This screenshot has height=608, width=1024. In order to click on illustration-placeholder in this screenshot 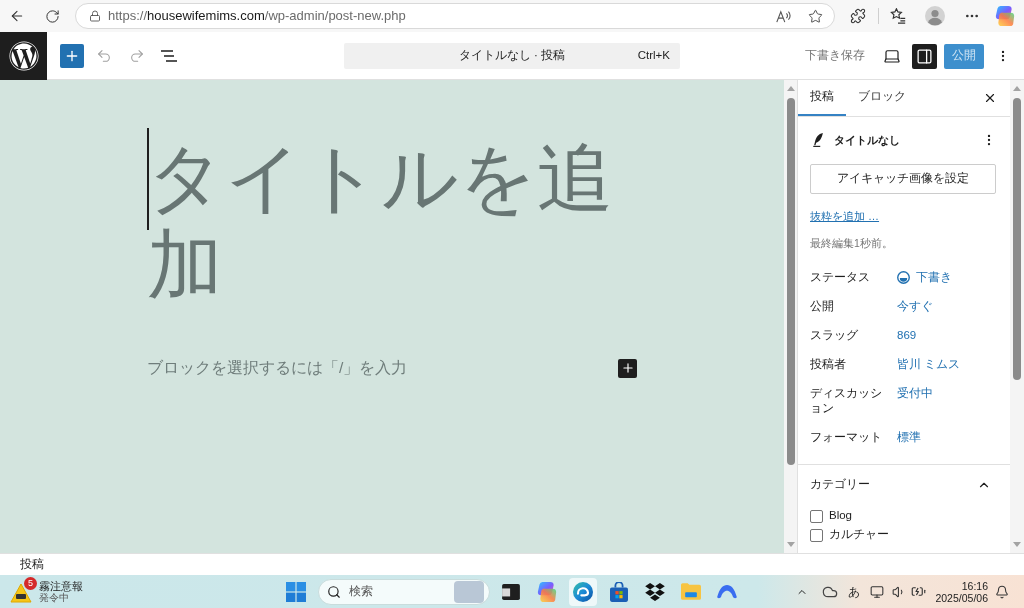, I will do `click(469, 591)`.